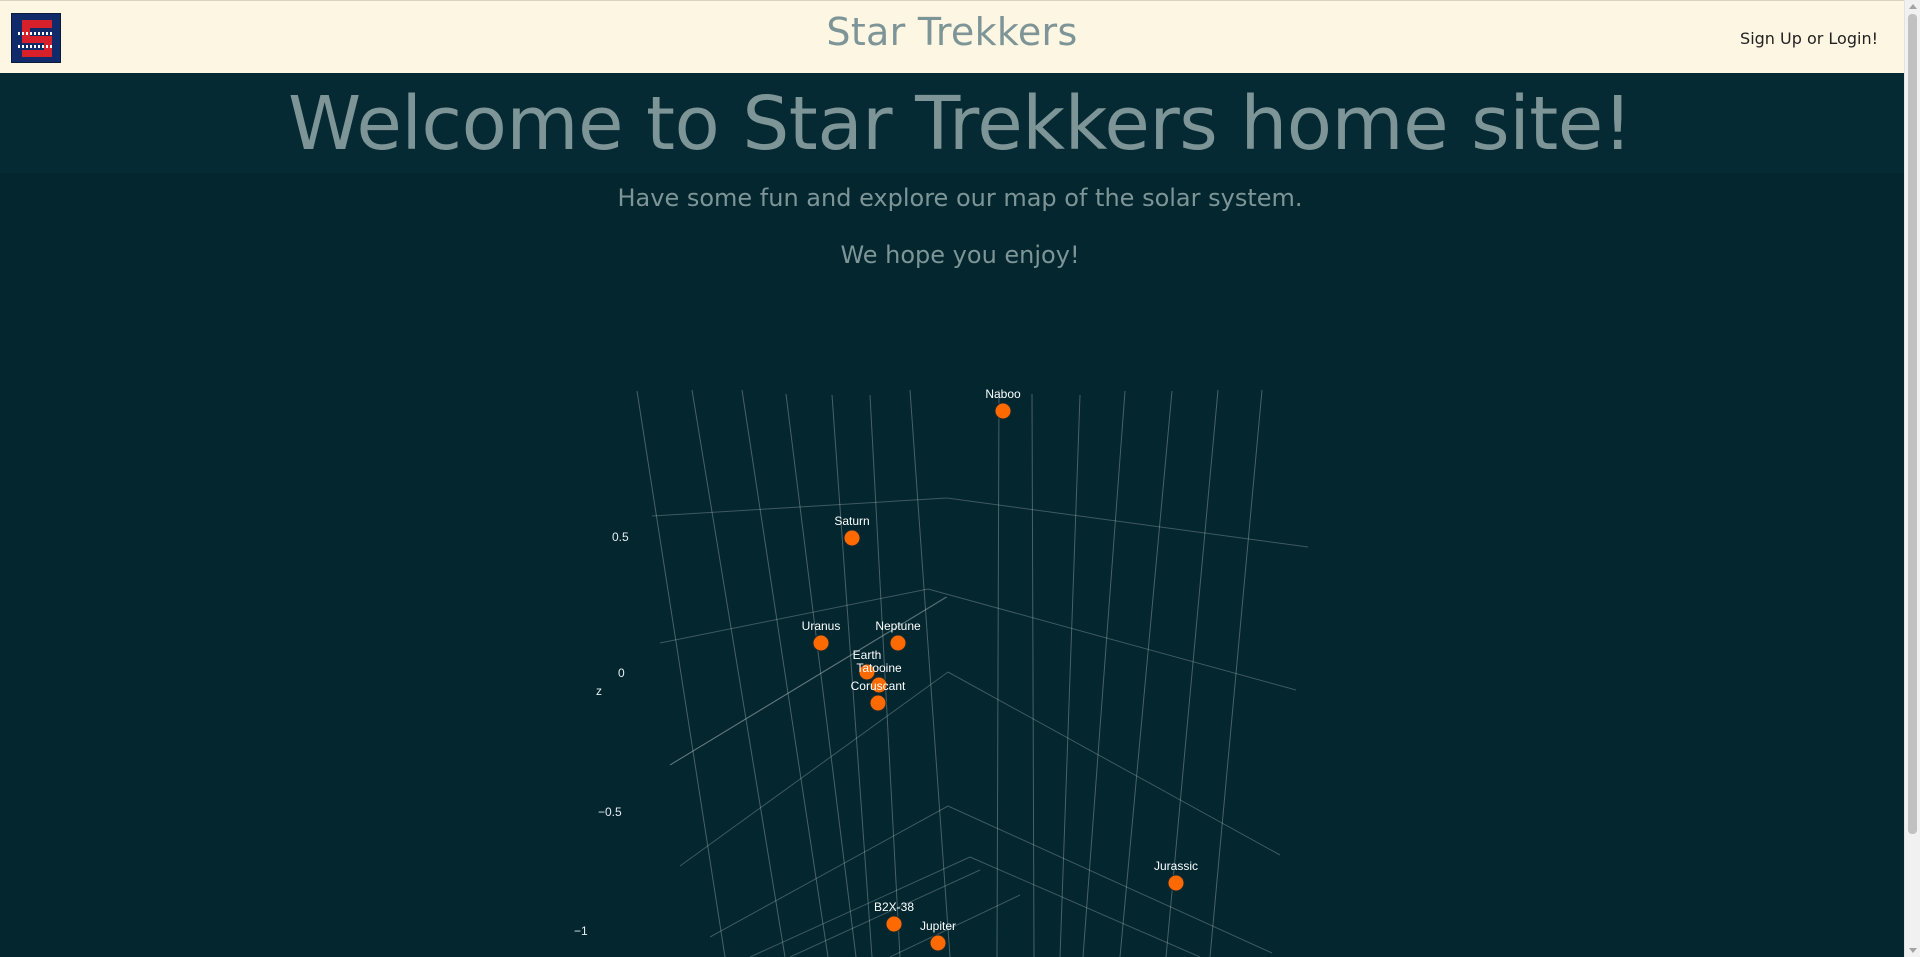 This screenshot has height=957, width=1920. Describe the element at coordinates (938, 926) in the screenshot. I see `planet-label: Jupiter` at that location.